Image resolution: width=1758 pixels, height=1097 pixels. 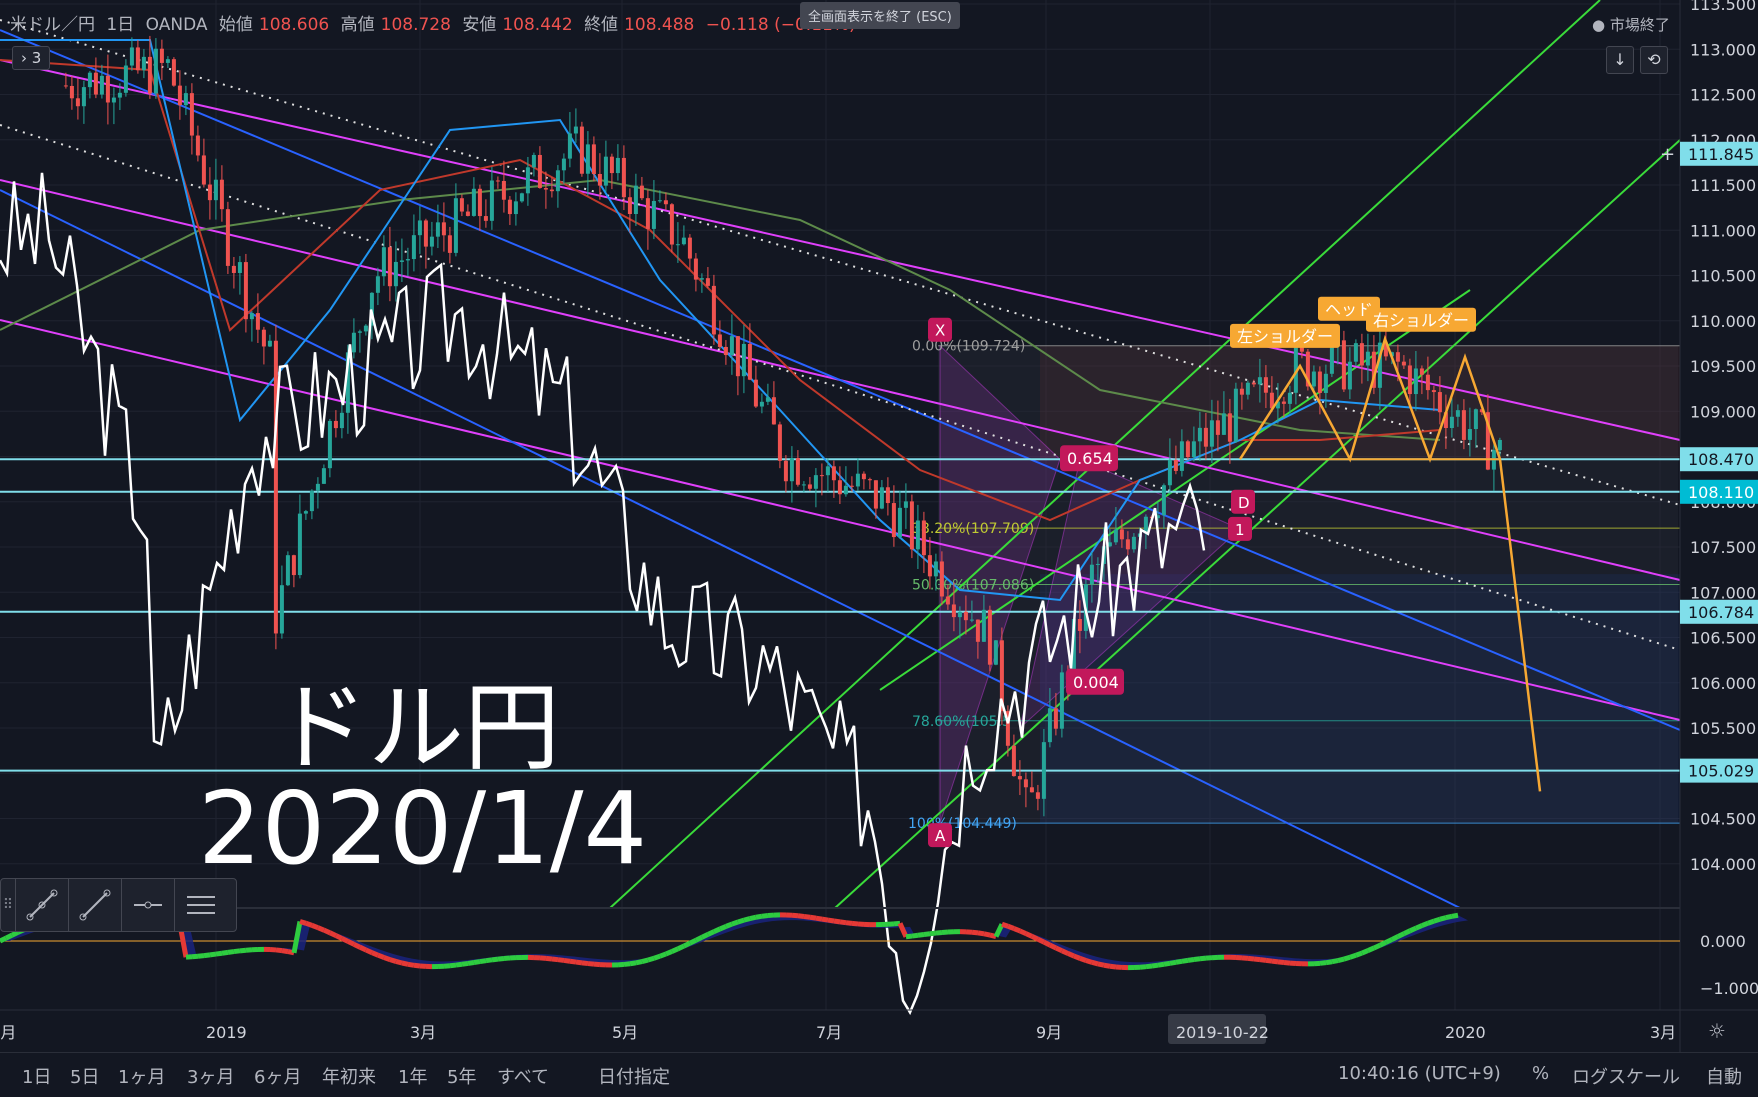 I want to click on refresh-icon: ⟲, so click(x=1654, y=60).